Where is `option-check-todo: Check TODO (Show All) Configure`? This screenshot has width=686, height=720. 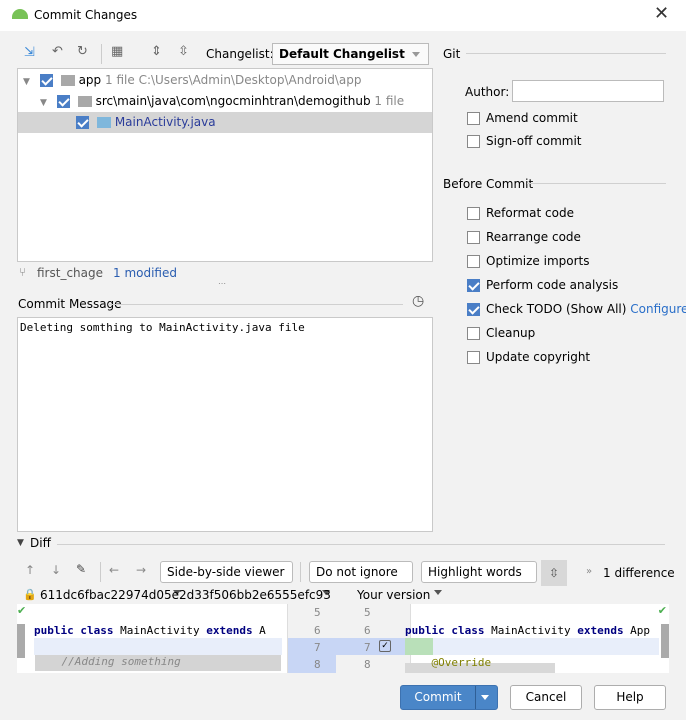
option-check-todo: Check TODO (Show All) Configure is located at coordinates (576, 309).